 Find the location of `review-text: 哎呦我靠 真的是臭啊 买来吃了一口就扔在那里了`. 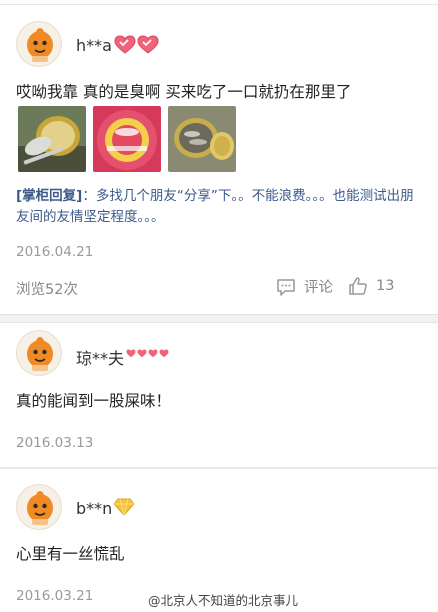

review-text: 哎呦我靠 真的是臭啊 买来吃了一口就扔在那里了 is located at coordinates (184, 92).